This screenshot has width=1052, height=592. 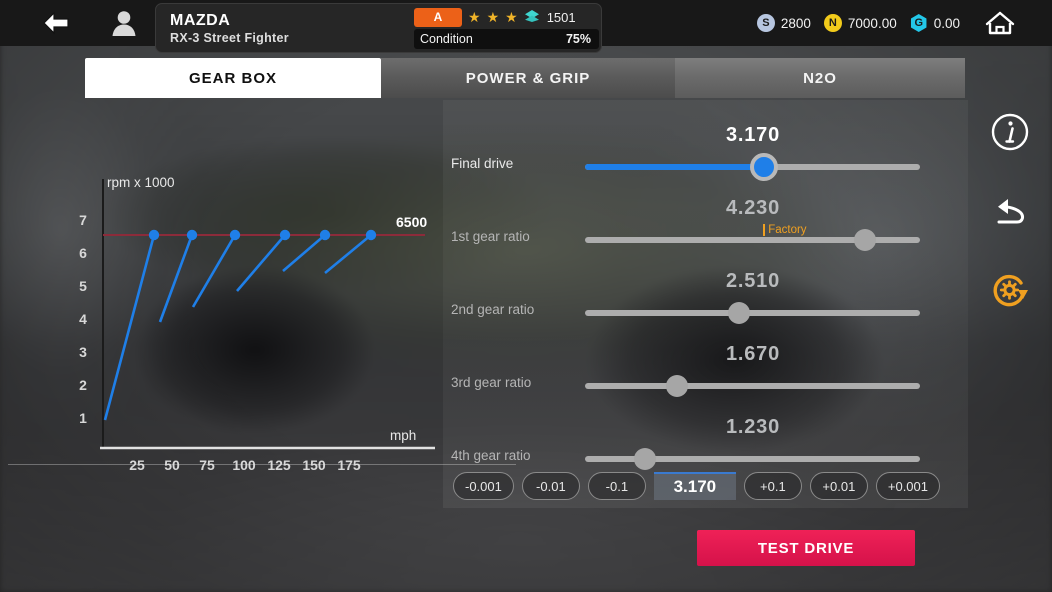 I want to click on slider-row-final-drive: 3.170 Final drive Factory, so click(x=705, y=177).